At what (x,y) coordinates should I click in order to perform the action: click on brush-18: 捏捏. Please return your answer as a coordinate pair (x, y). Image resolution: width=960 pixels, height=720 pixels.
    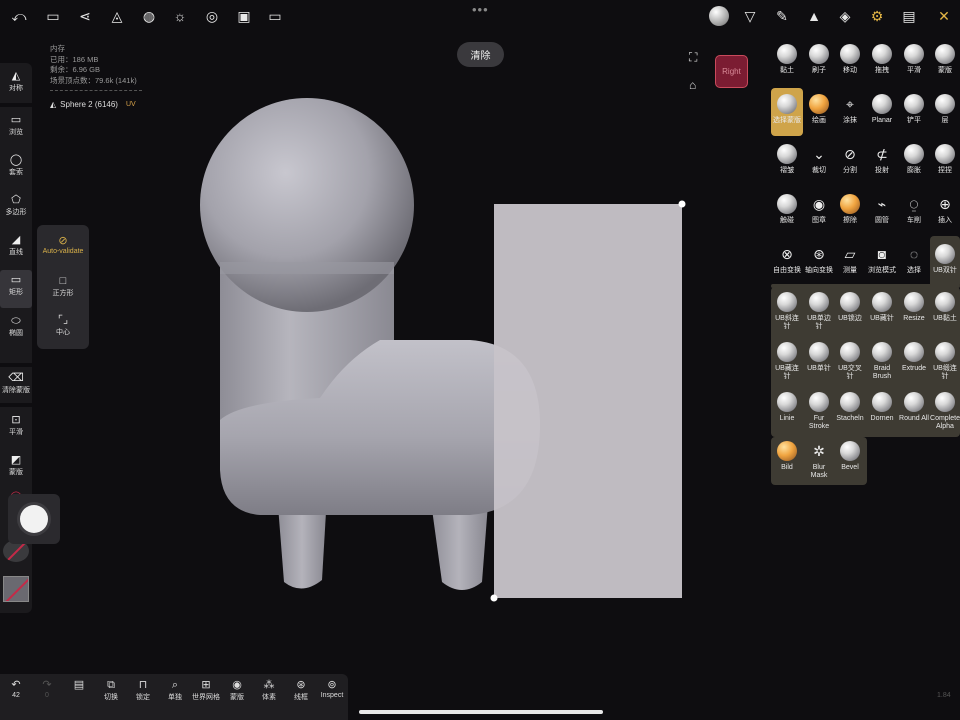
    Looking at the image, I should click on (945, 164).